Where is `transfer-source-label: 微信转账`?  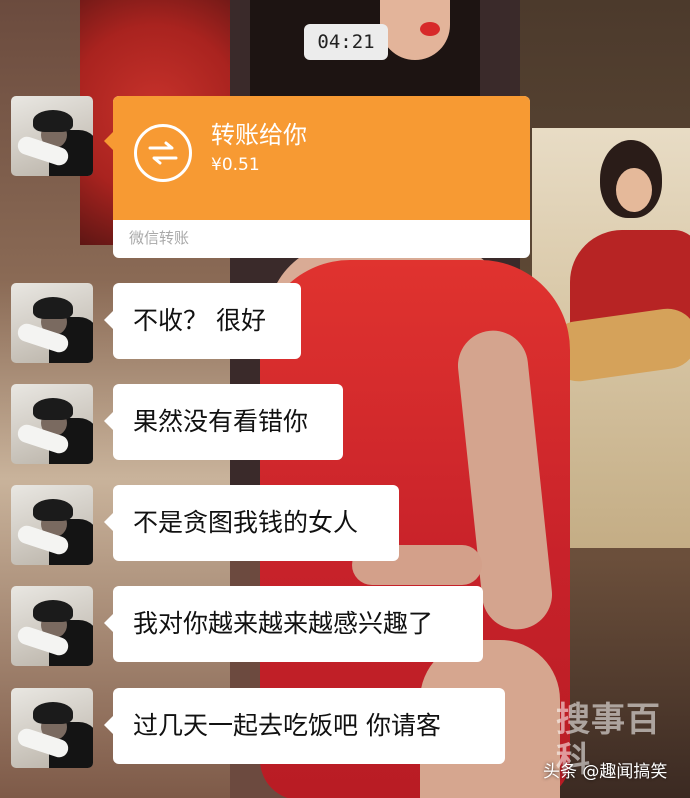
transfer-source-label: 微信转账 is located at coordinates (159, 238).